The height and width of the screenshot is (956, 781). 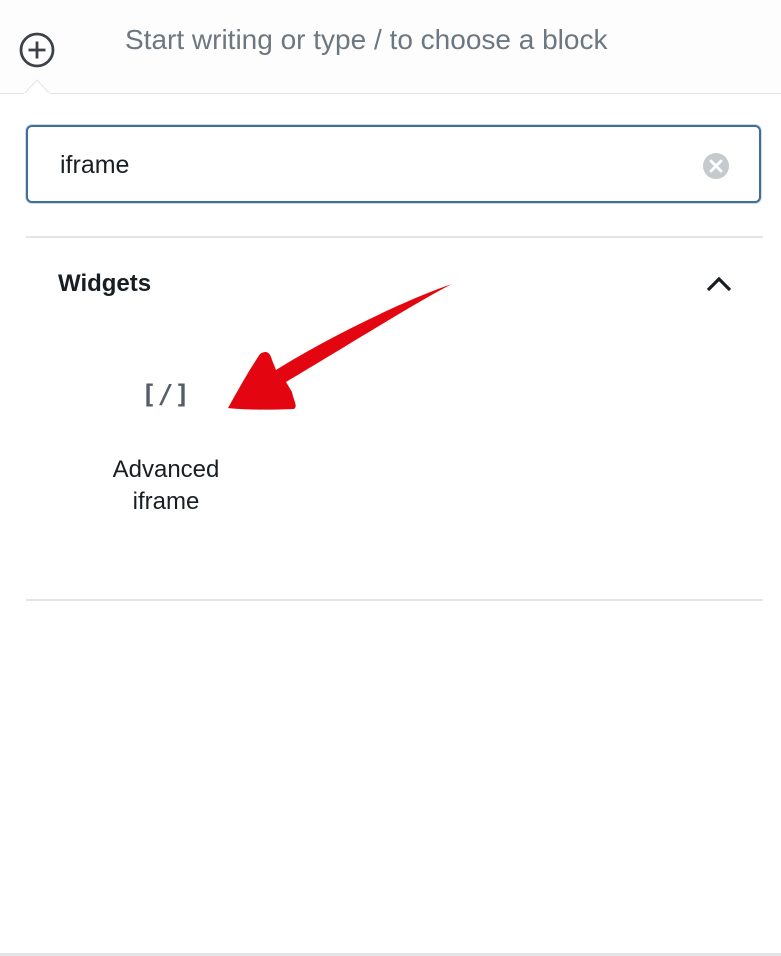 What do you see at coordinates (719, 284) in the screenshot?
I see `chevron-up-icon` at bounding box center [719, 284].